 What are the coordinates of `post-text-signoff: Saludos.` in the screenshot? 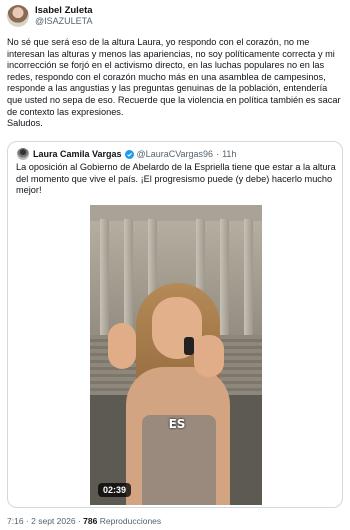 It's located at (25, 123).